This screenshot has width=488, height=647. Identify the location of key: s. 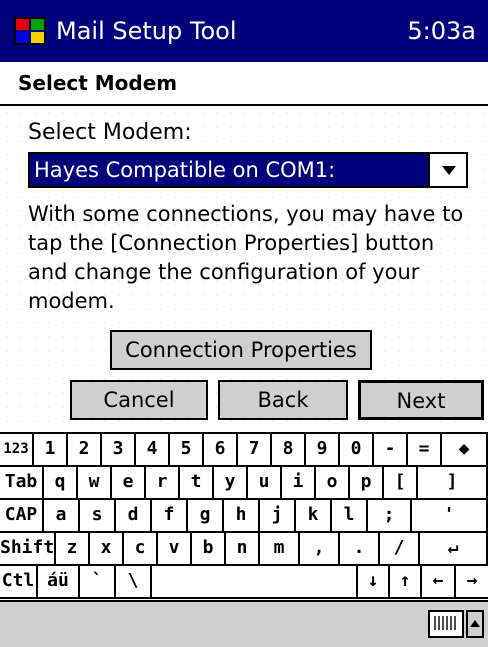
(98, 516).